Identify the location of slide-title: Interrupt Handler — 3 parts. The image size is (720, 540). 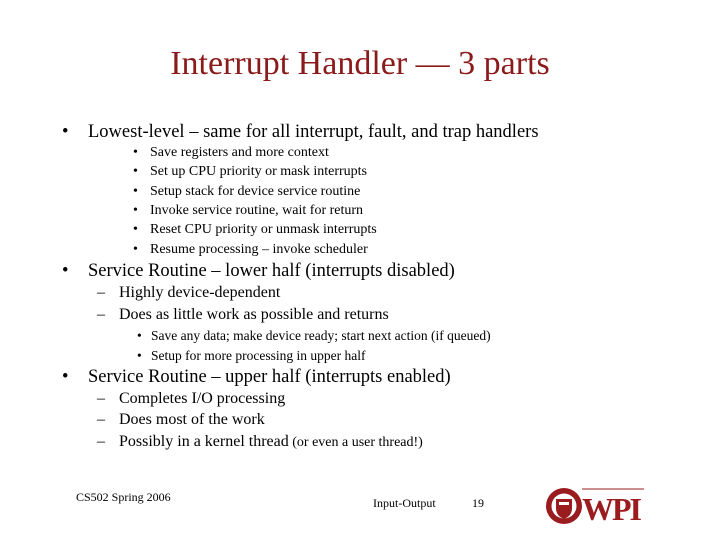
(360, 63).